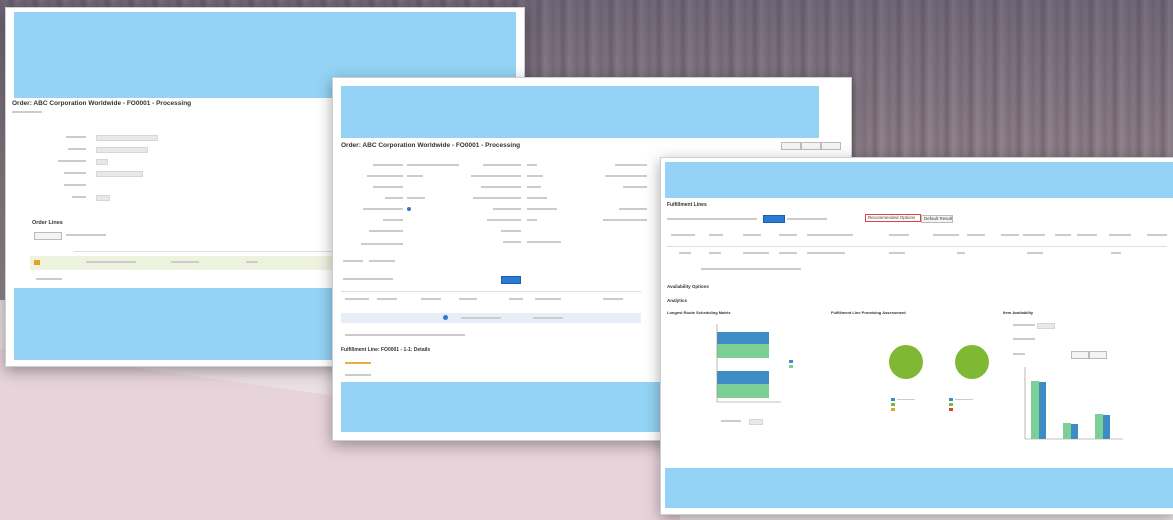 The width and height of the screenshot is (1173, 520). What do you see at coordinates (688, 286) in the screenshot?
I see `availability-options-heading: Availability Options` at bounding box center [688, 286].